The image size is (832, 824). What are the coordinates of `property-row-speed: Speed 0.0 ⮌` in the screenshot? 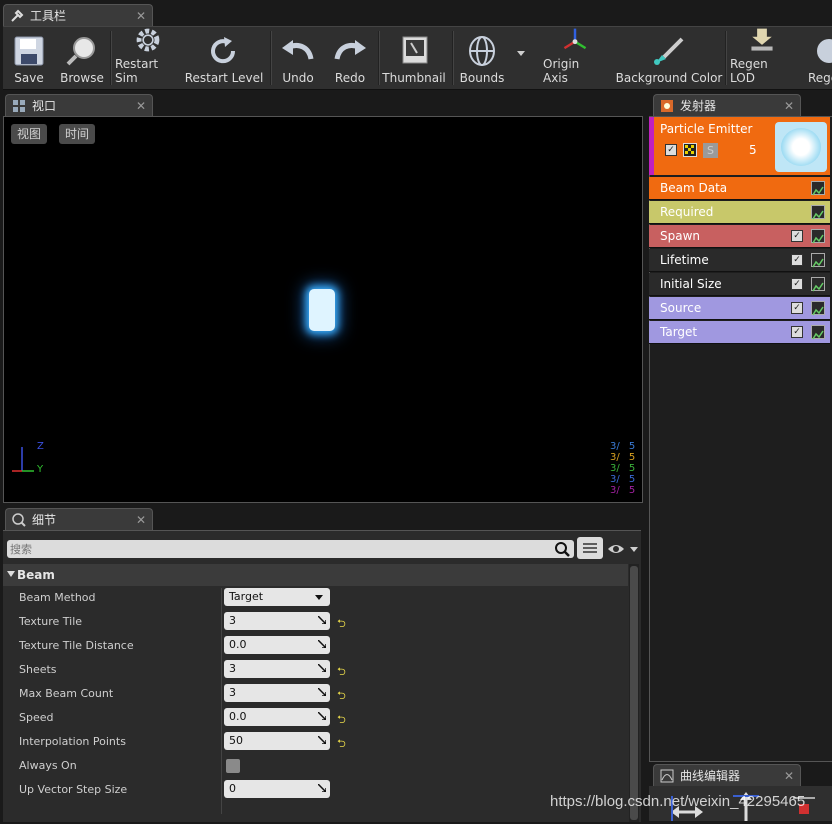 It's located at (315, 718).